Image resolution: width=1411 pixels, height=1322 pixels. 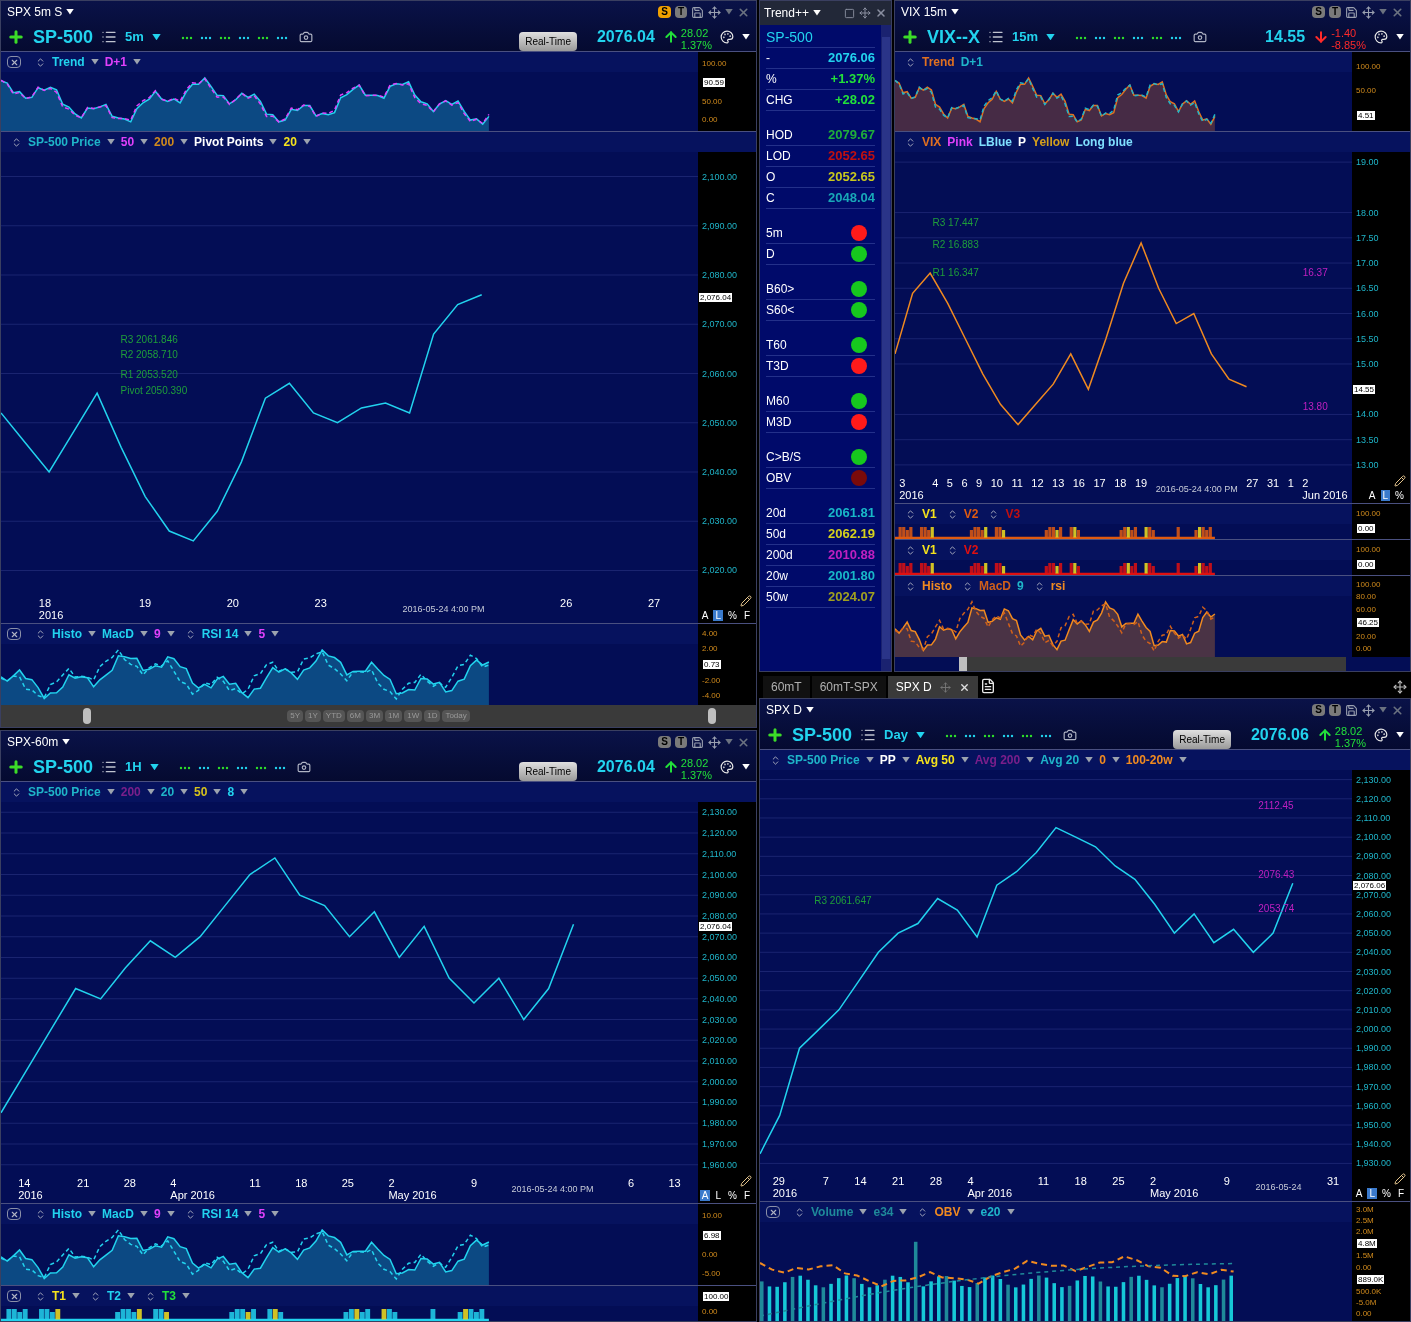 What do you see at coordinates (63, 37) in the screenshot?
I see `symbol-label: SP-500` at bounding box center [63, 37].